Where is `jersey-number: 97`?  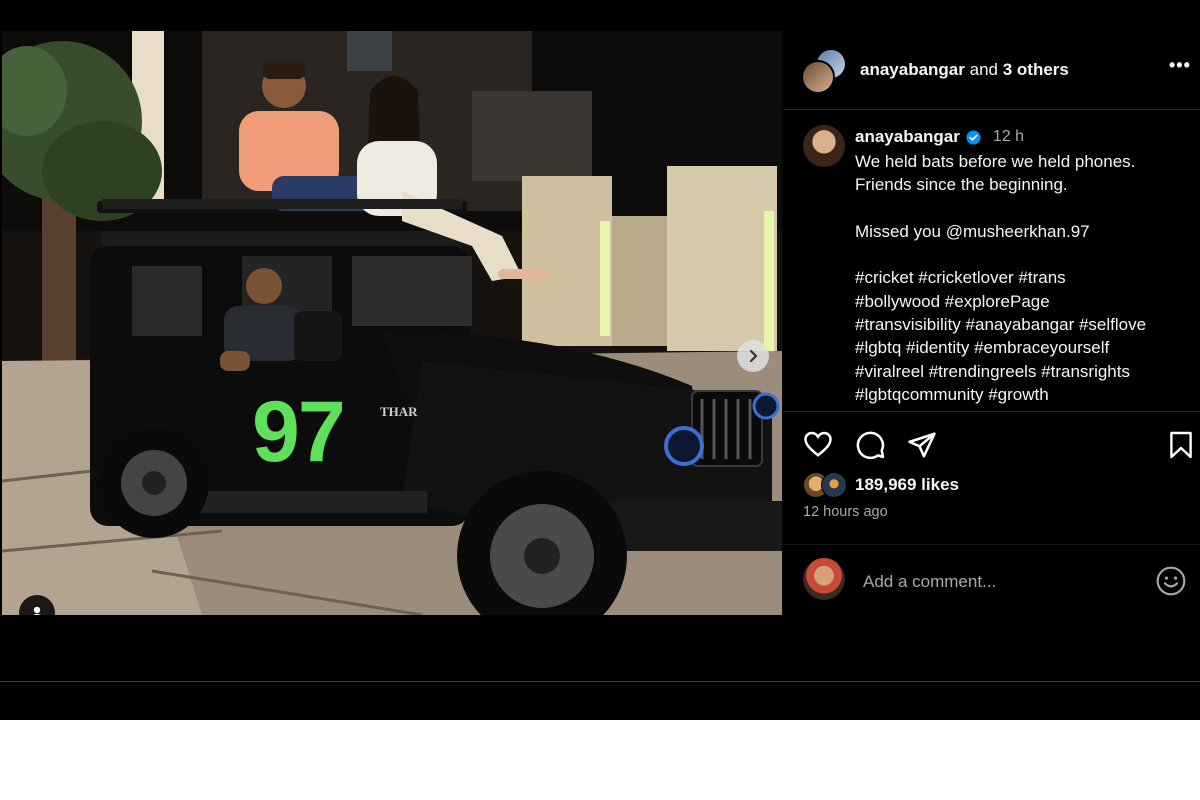 jersey-number: 97 is located at coordinates (298, 432).